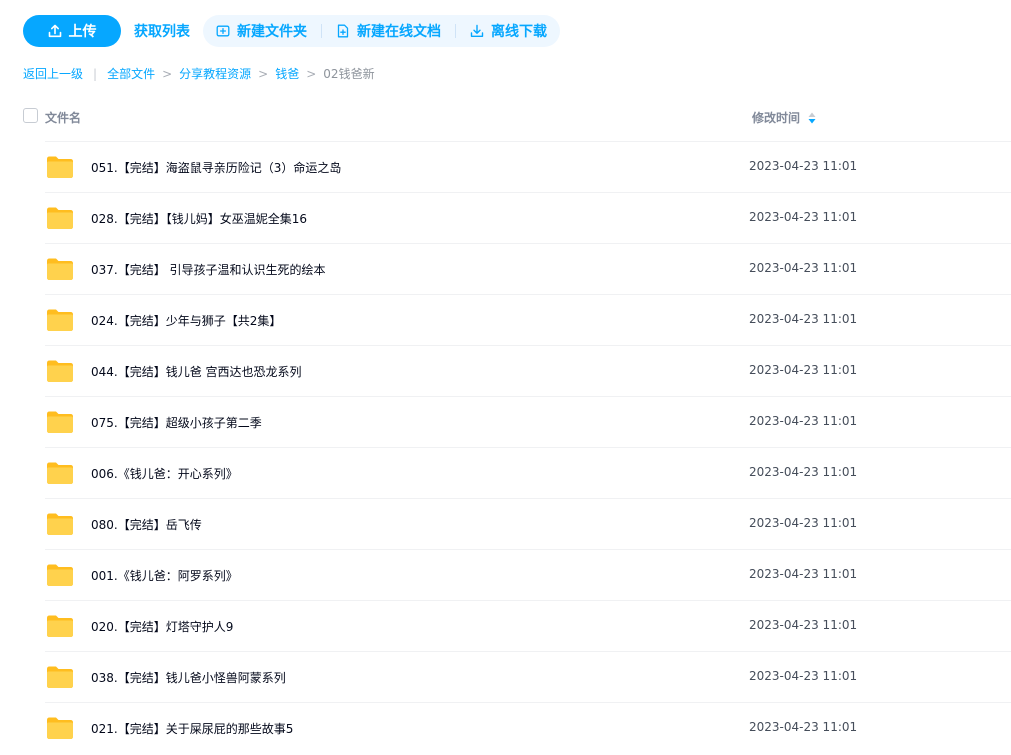  Describe the element at coordinates (186, 320) in the screenshot. I see `file-name: 024.【完结】少年与狮子【共2集】` at that location.